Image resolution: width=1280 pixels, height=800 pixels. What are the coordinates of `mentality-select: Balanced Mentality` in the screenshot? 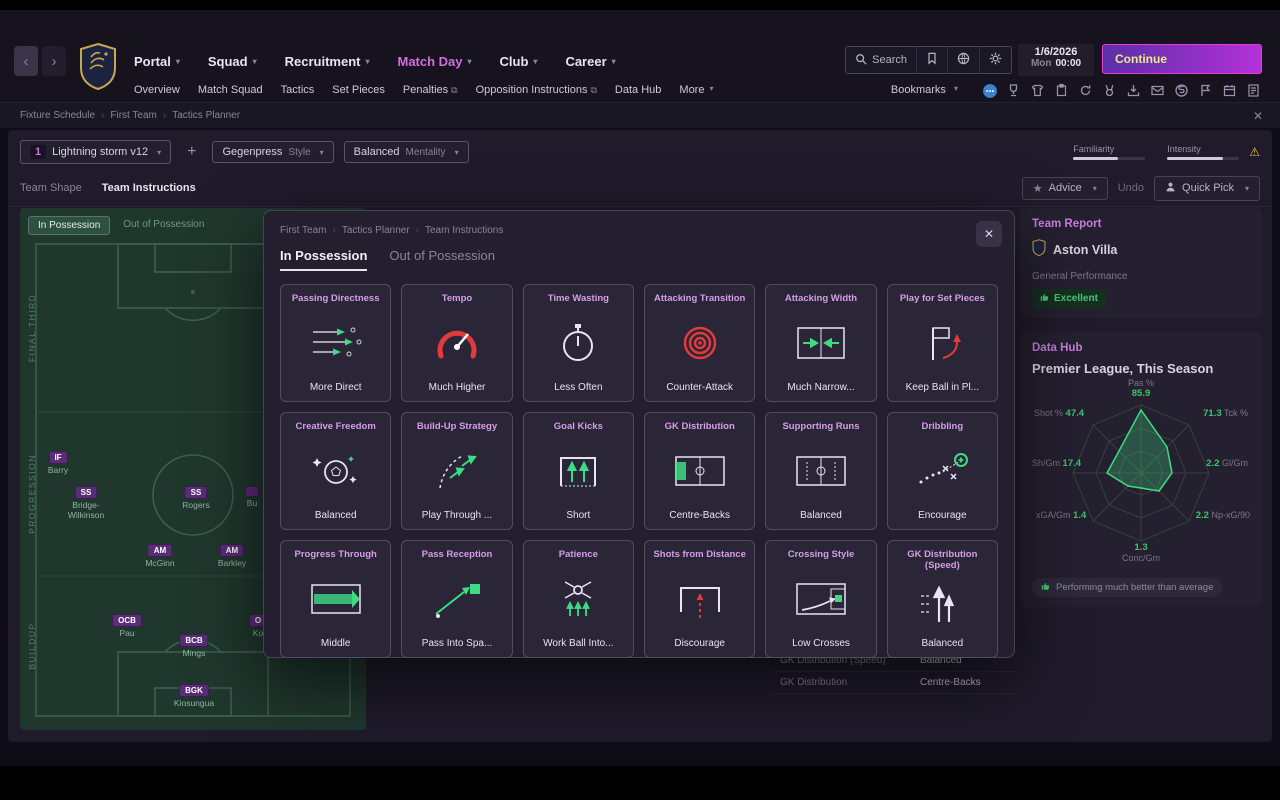 It's located at (406, 152).